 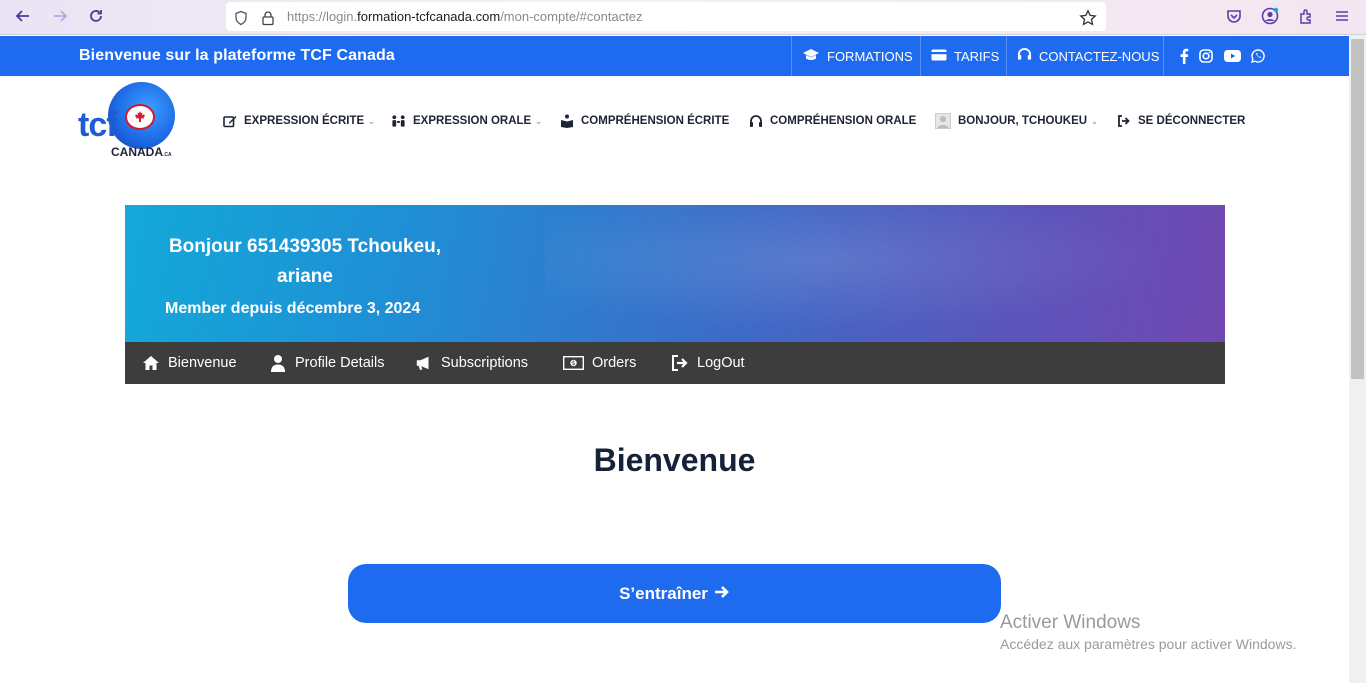 I want to click on account-nav-profile: Profile Details, so click(x=326, y=363).